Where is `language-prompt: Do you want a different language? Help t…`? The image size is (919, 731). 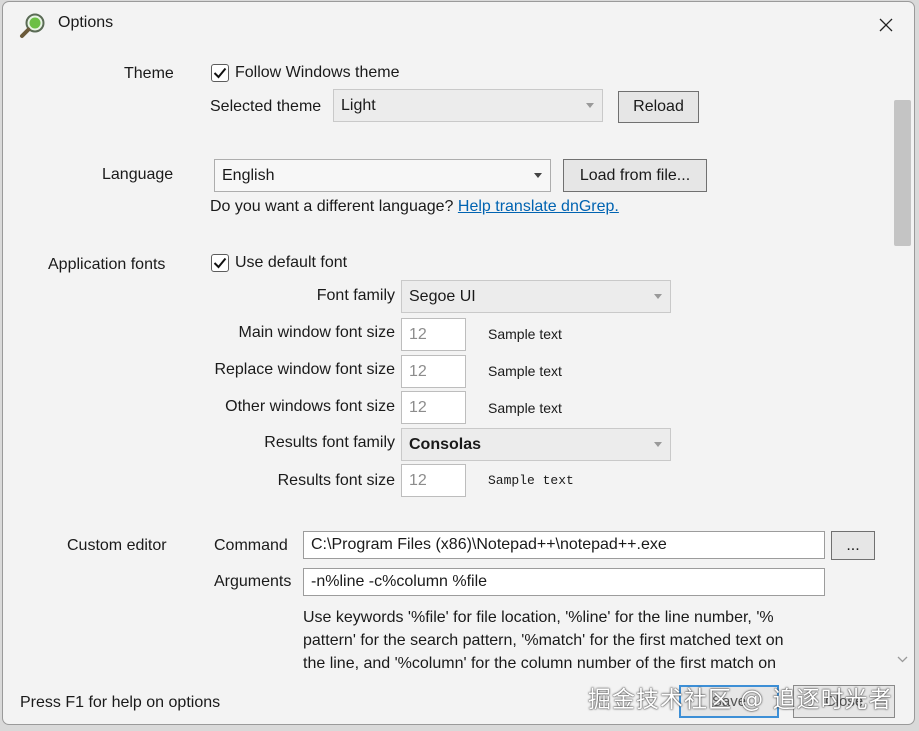 language-prompt: Do you want a different language? Help t… is located at coordinates (414, 207).